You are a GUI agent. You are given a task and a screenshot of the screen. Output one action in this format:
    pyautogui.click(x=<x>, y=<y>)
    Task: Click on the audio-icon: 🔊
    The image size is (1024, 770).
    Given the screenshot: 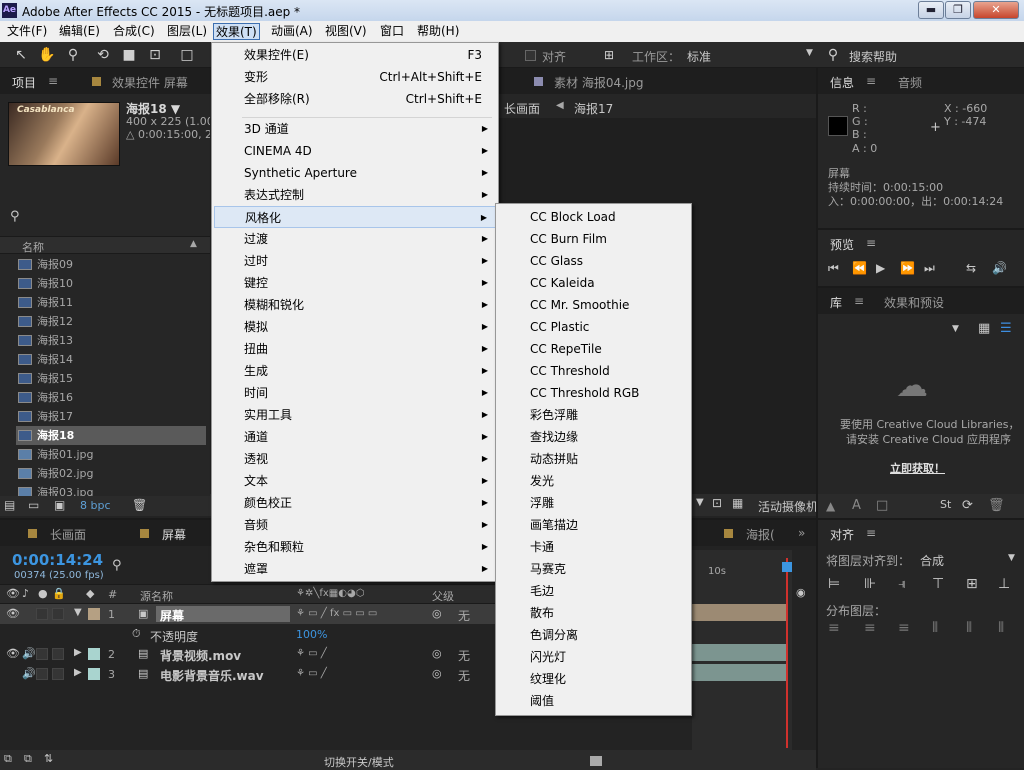 What is the action you would take?
    pyautogui.click(x=999, y=268)
    